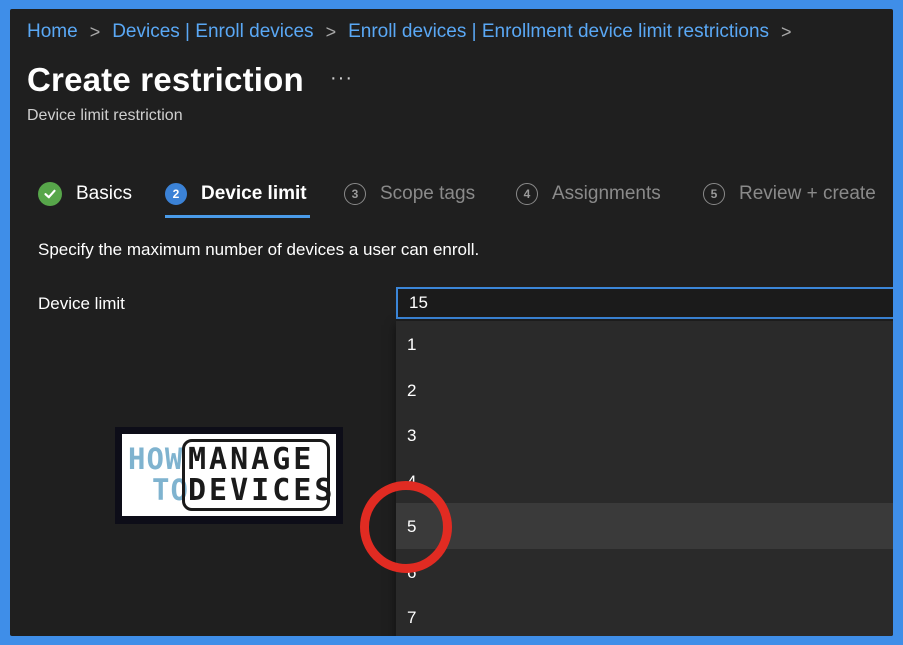 The height and width of the screenshot is (645, 903). What do you see at coordinates (527, 194) in the screenshot?
I see `step-number-icon: 4` at bounding box center [527, 194].